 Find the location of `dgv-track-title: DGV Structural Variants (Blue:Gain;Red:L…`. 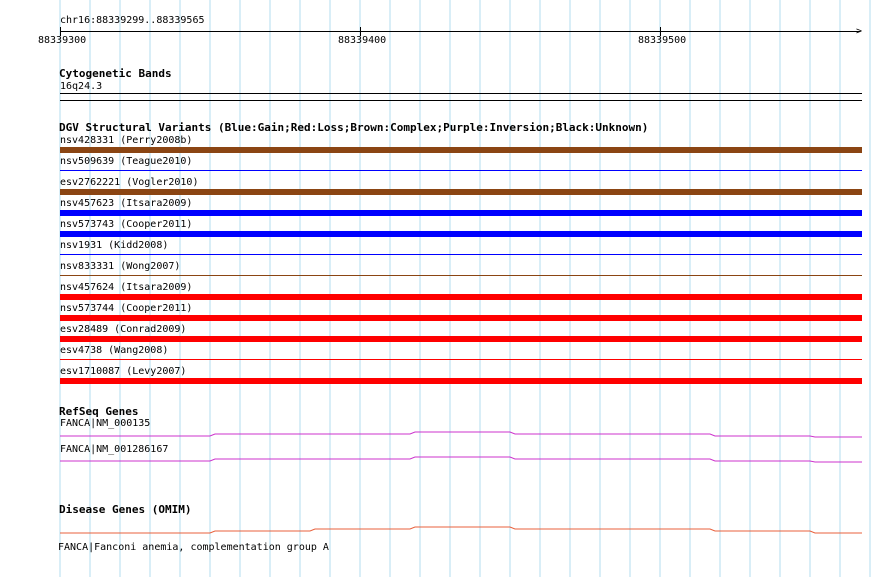

dgv-track-title: DGV Structural Variants (Blue:Gain;Red:L… is located at coordinates (353, 128).